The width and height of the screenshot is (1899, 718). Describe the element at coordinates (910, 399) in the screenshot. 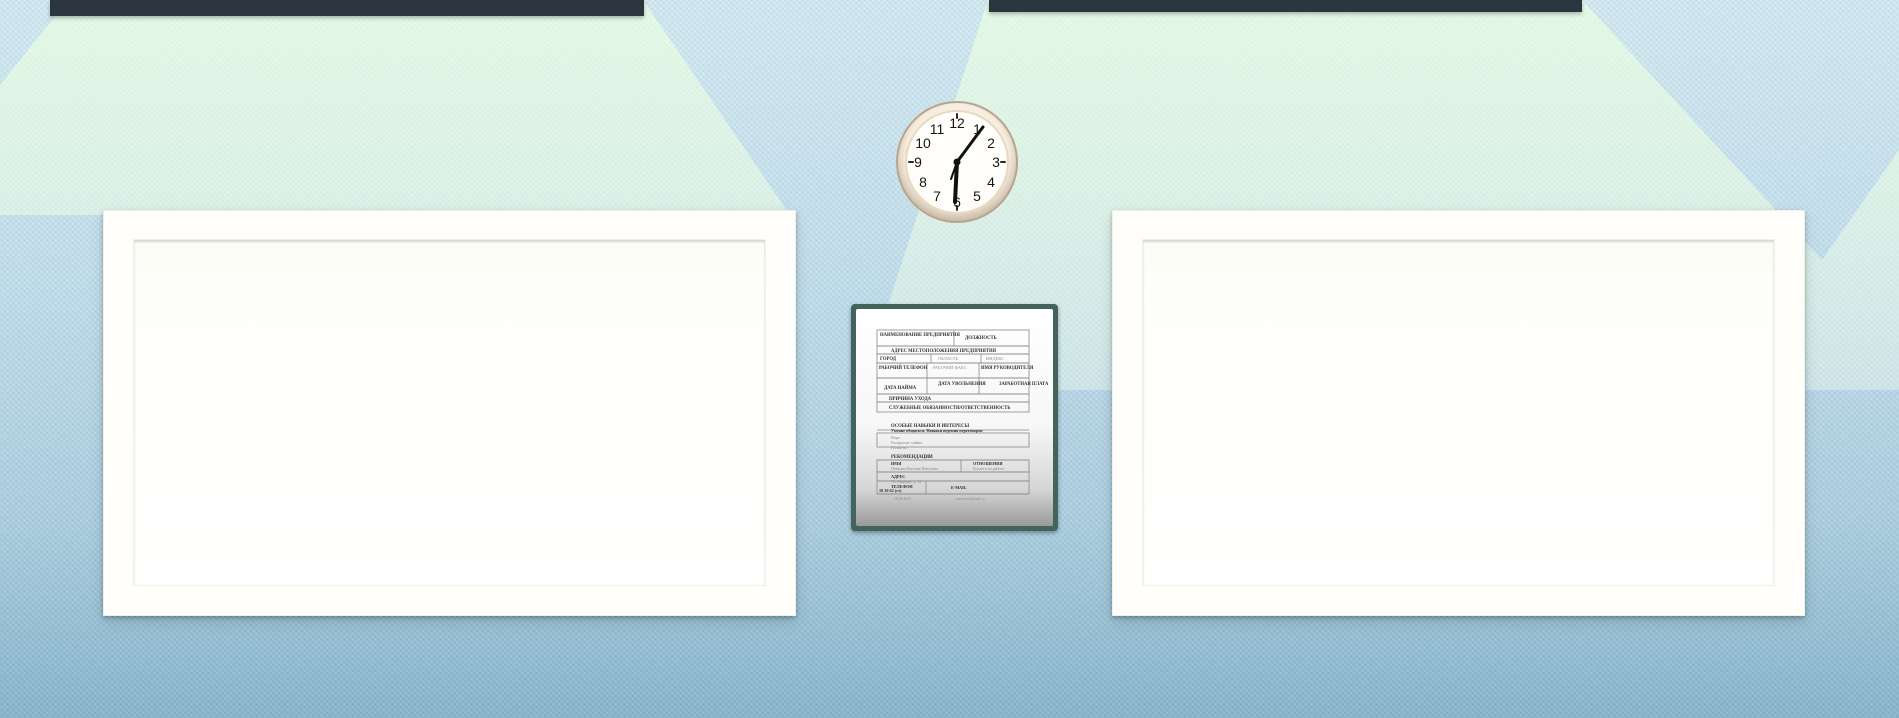

I see `form-reason-label: ПРИЧИНА УХОДА` at that location.